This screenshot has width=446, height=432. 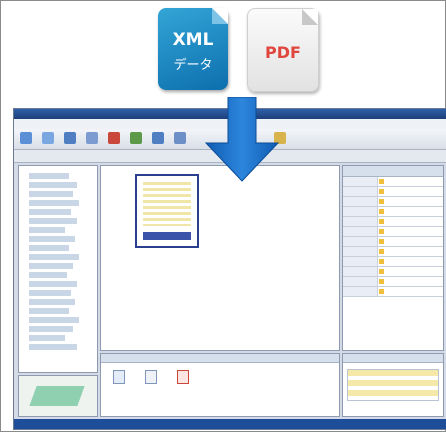 I want to click on xml-file-icon: XML データ, so click(x=193, y=49).